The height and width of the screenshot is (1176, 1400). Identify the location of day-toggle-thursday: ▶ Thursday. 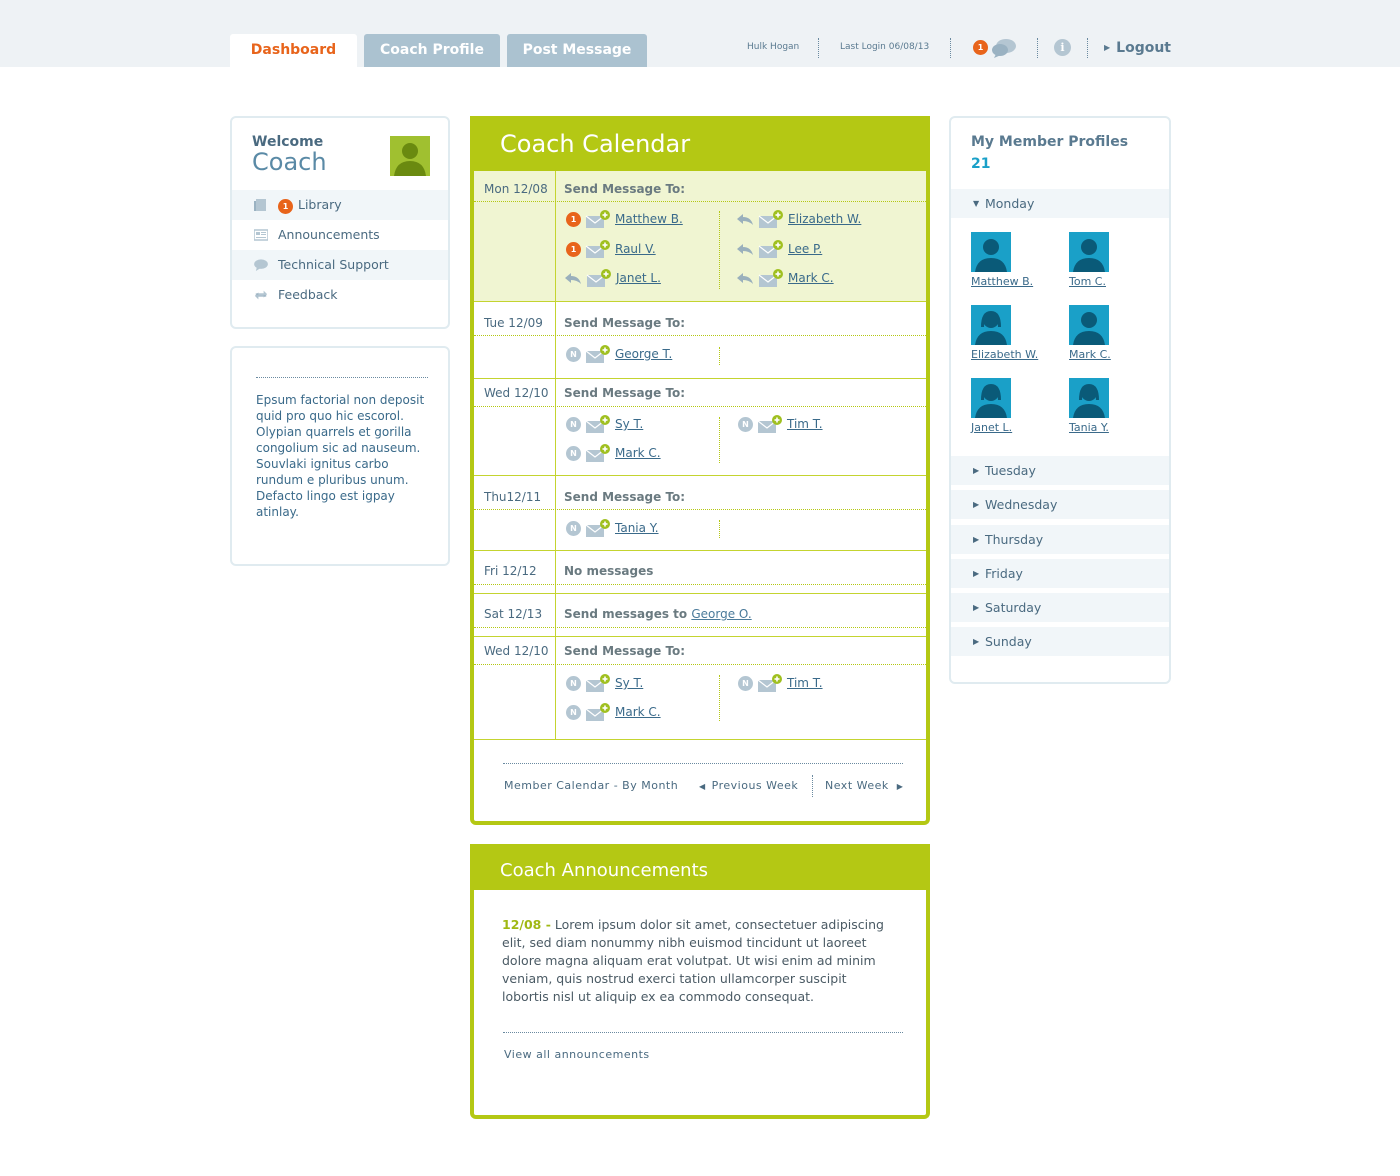
(1060, 539).